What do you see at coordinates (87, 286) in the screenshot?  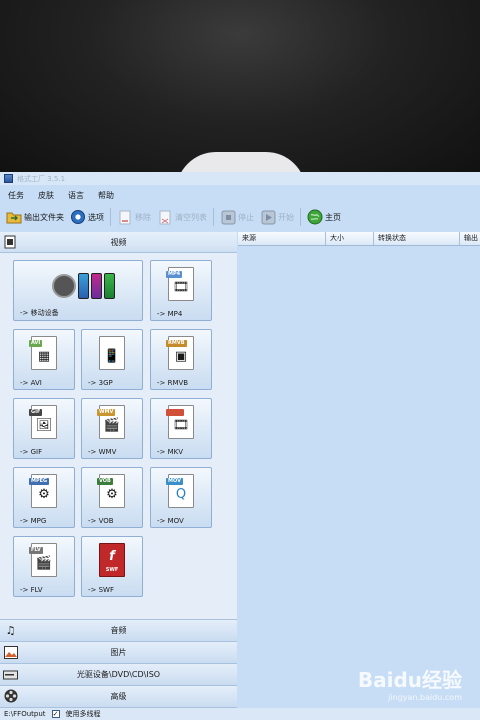 I see `mobile-device-icon` at bounding box center [87, 286].